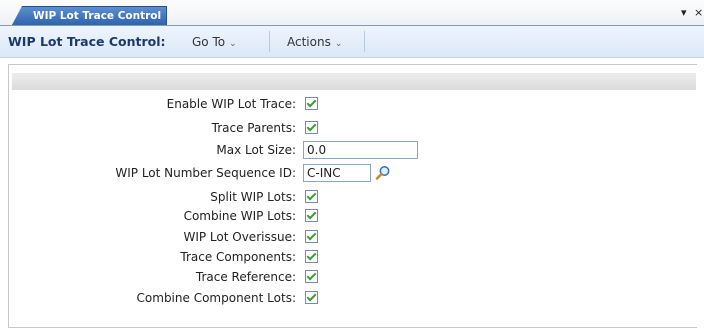  I want to click on field-max-lot-size: Max Lot Size: 0.0, so click(352, 150).